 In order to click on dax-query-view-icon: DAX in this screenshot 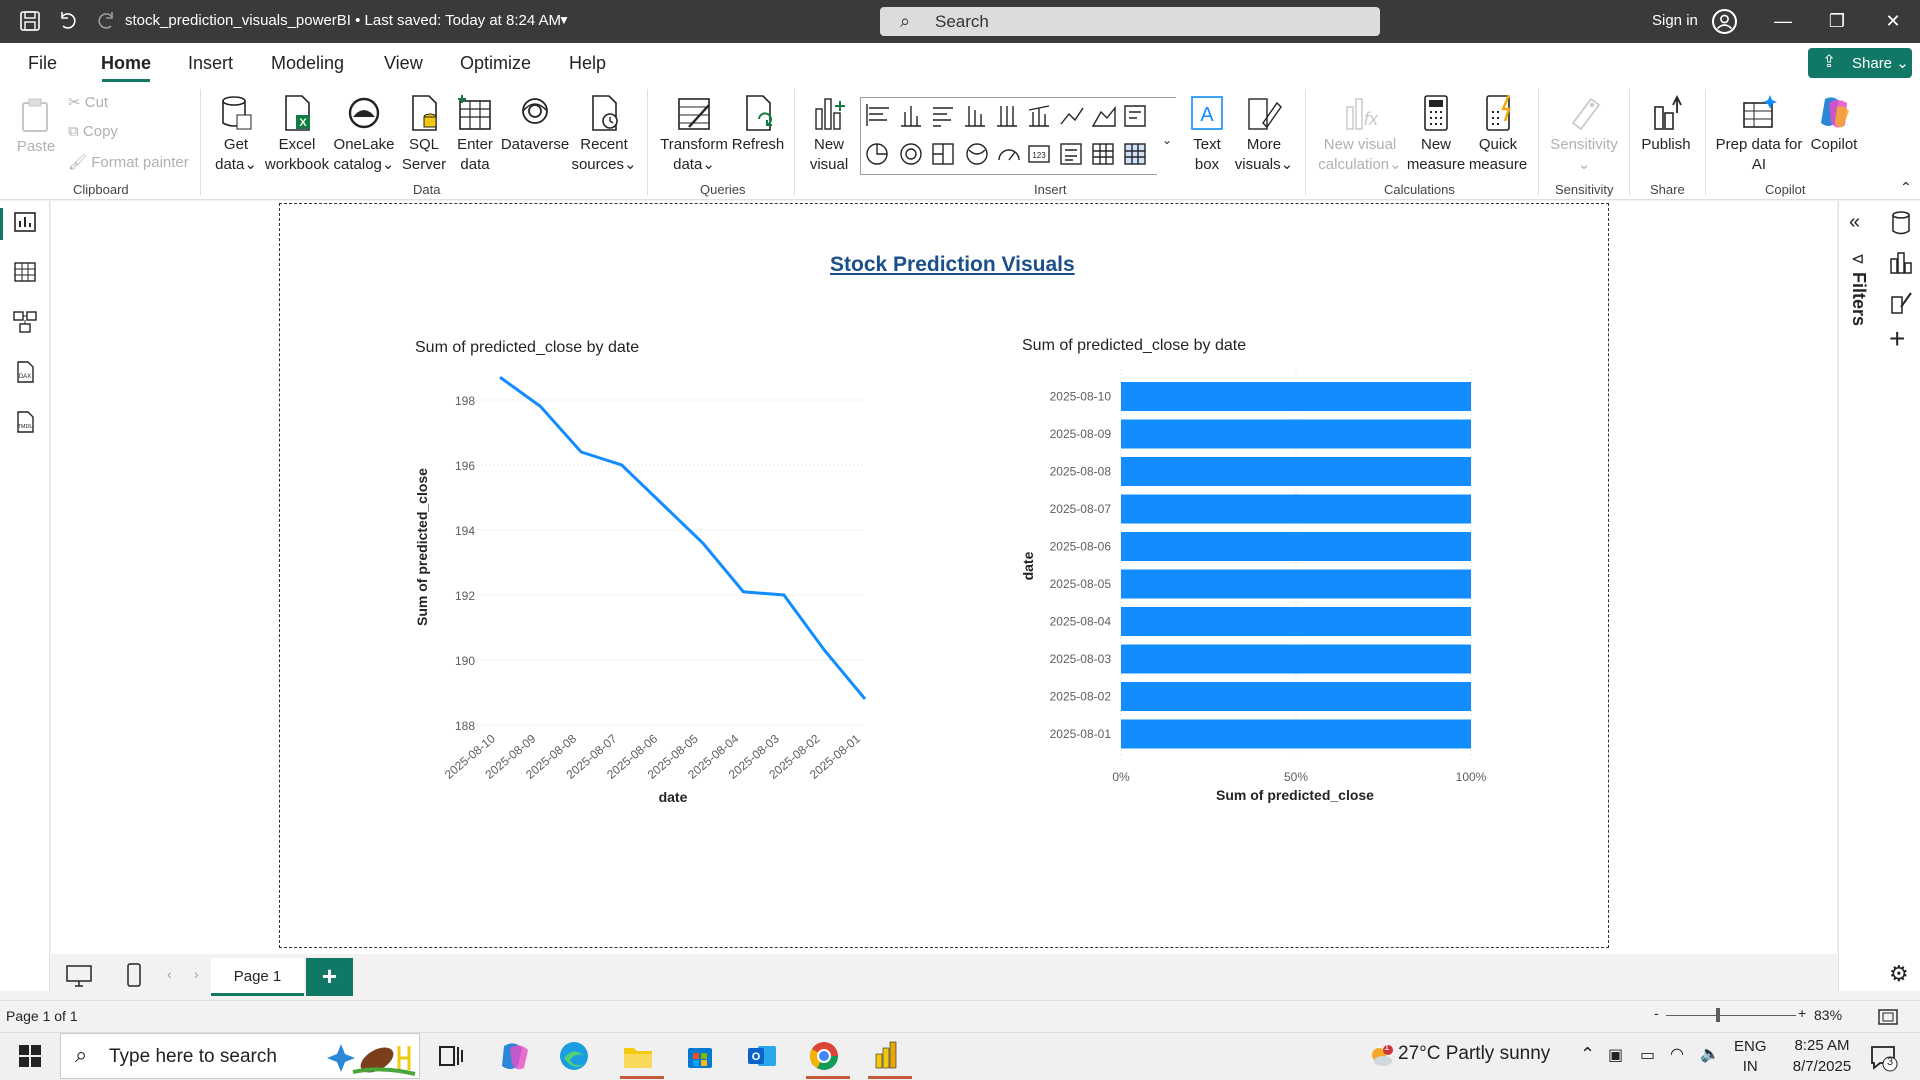, I will do `click(25, 372)`.